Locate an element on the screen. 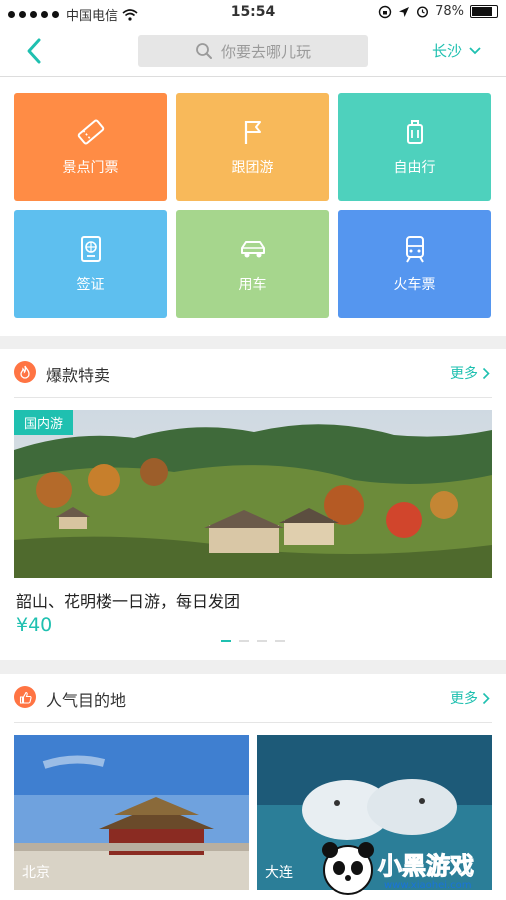 This screenshot has height=900, width=506. category-tile-visa: 签证 is located at coordinates (90, 264).